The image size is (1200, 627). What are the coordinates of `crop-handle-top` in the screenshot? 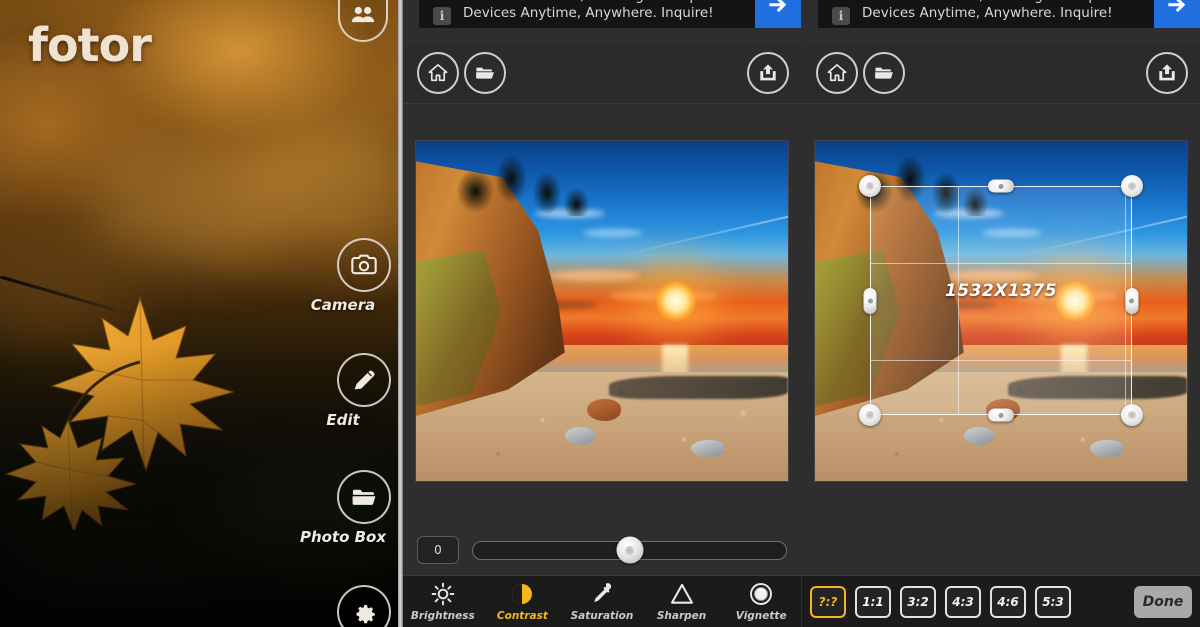 It's located at (1001, 186).